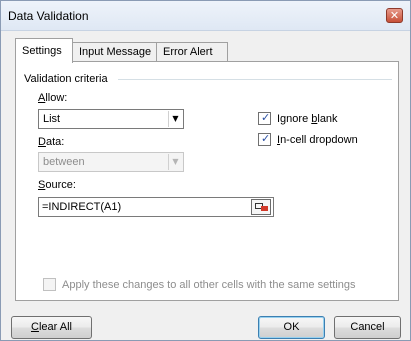  I want to click on tab-error-alert: Error Alert, so click(192, 52).